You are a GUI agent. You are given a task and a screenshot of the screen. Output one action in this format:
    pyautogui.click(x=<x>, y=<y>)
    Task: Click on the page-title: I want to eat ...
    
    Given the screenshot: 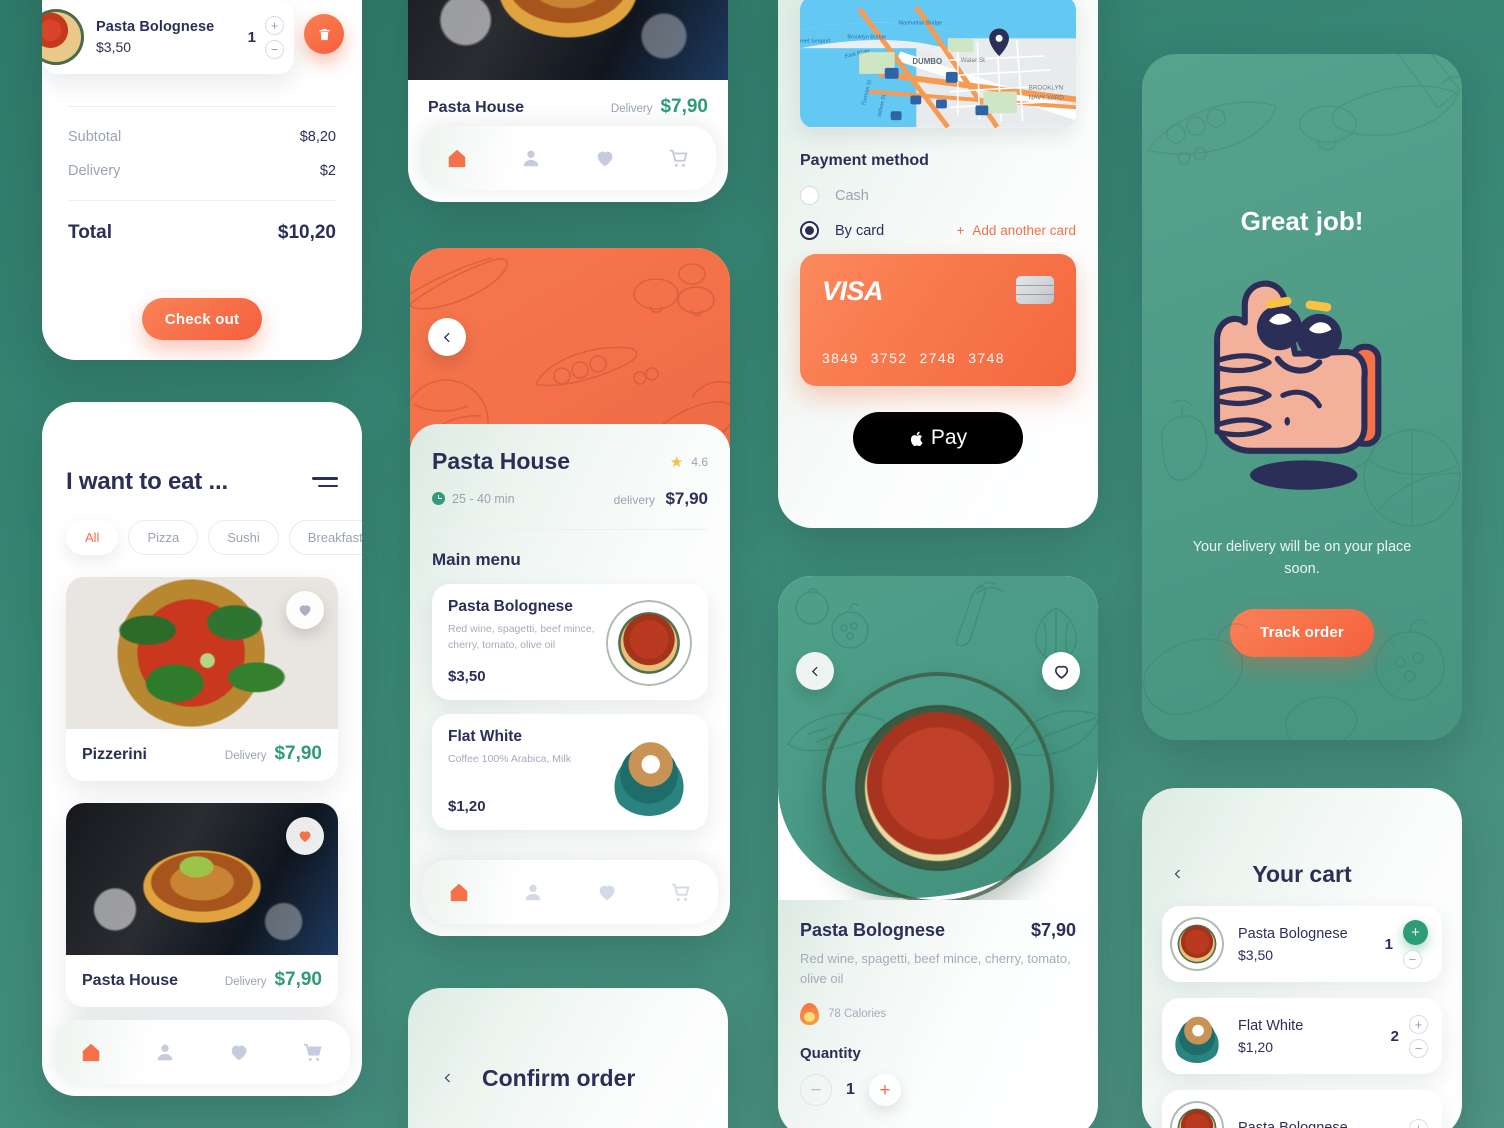 What is the action you would take?
    pyautogui.click(x=147, y=481)
    